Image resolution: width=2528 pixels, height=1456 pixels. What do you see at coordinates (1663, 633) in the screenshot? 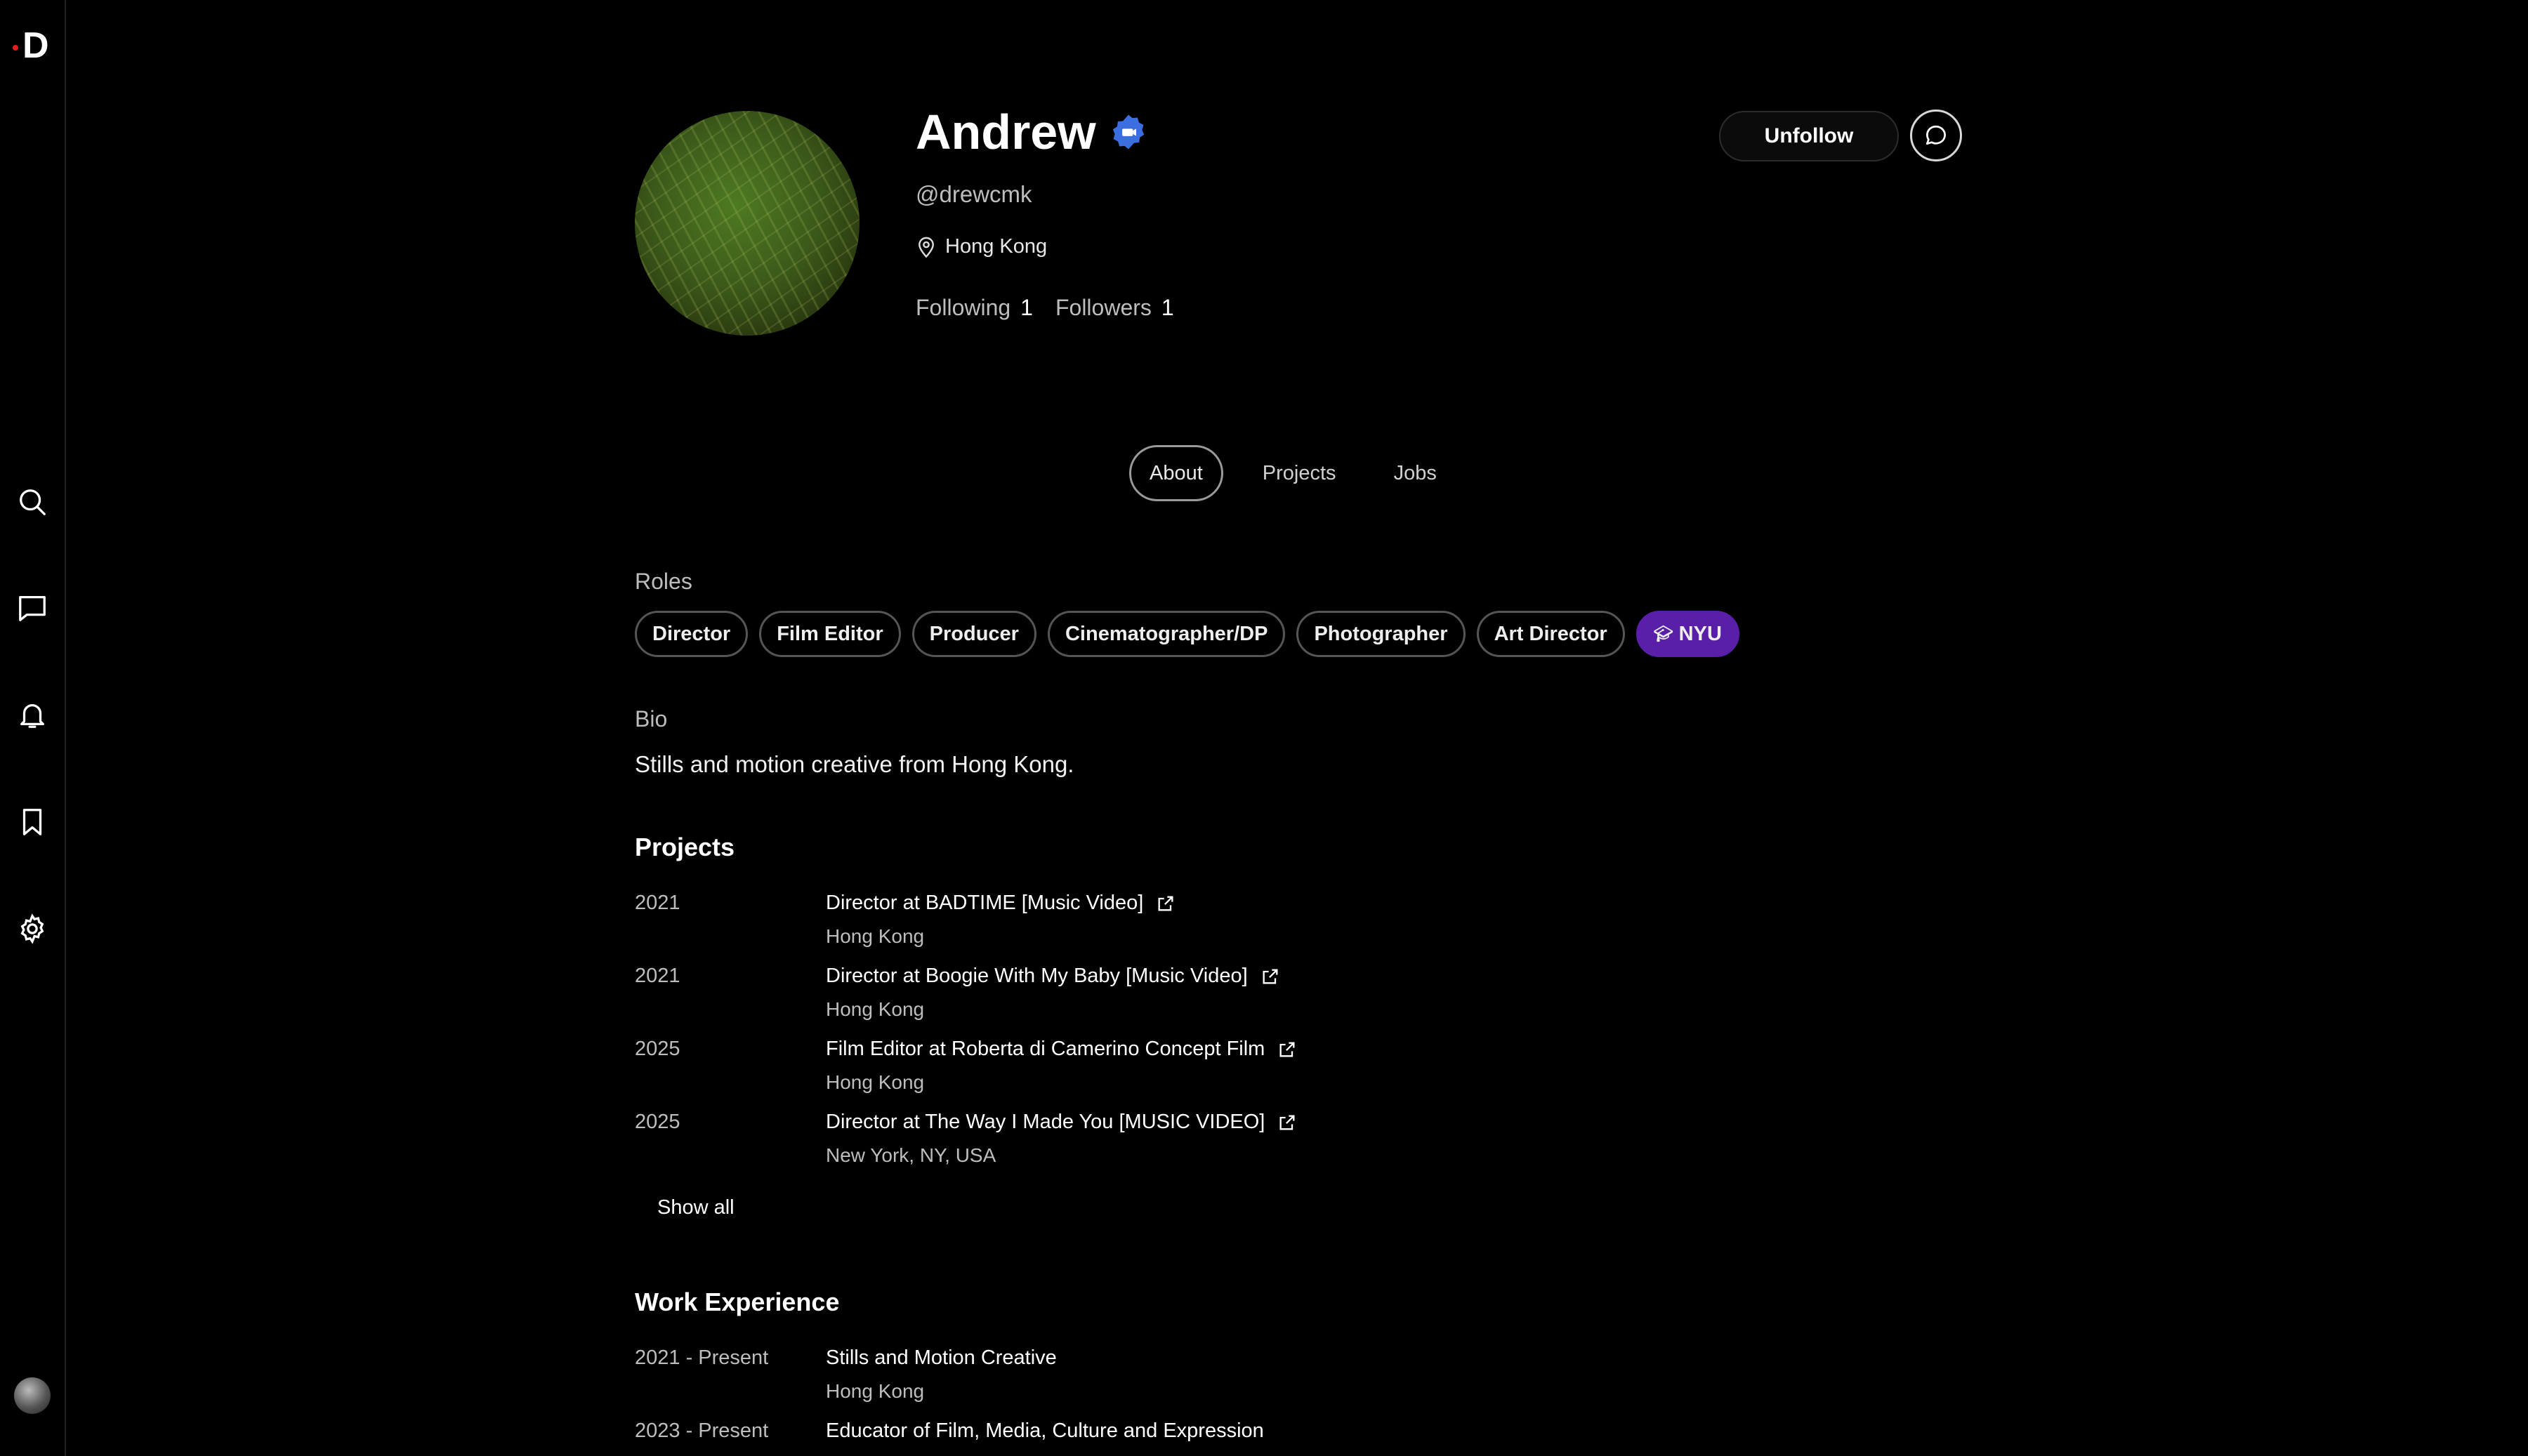
I see `graduation-cap-icon: 🎓︎` at bounding box center [1663, 633].